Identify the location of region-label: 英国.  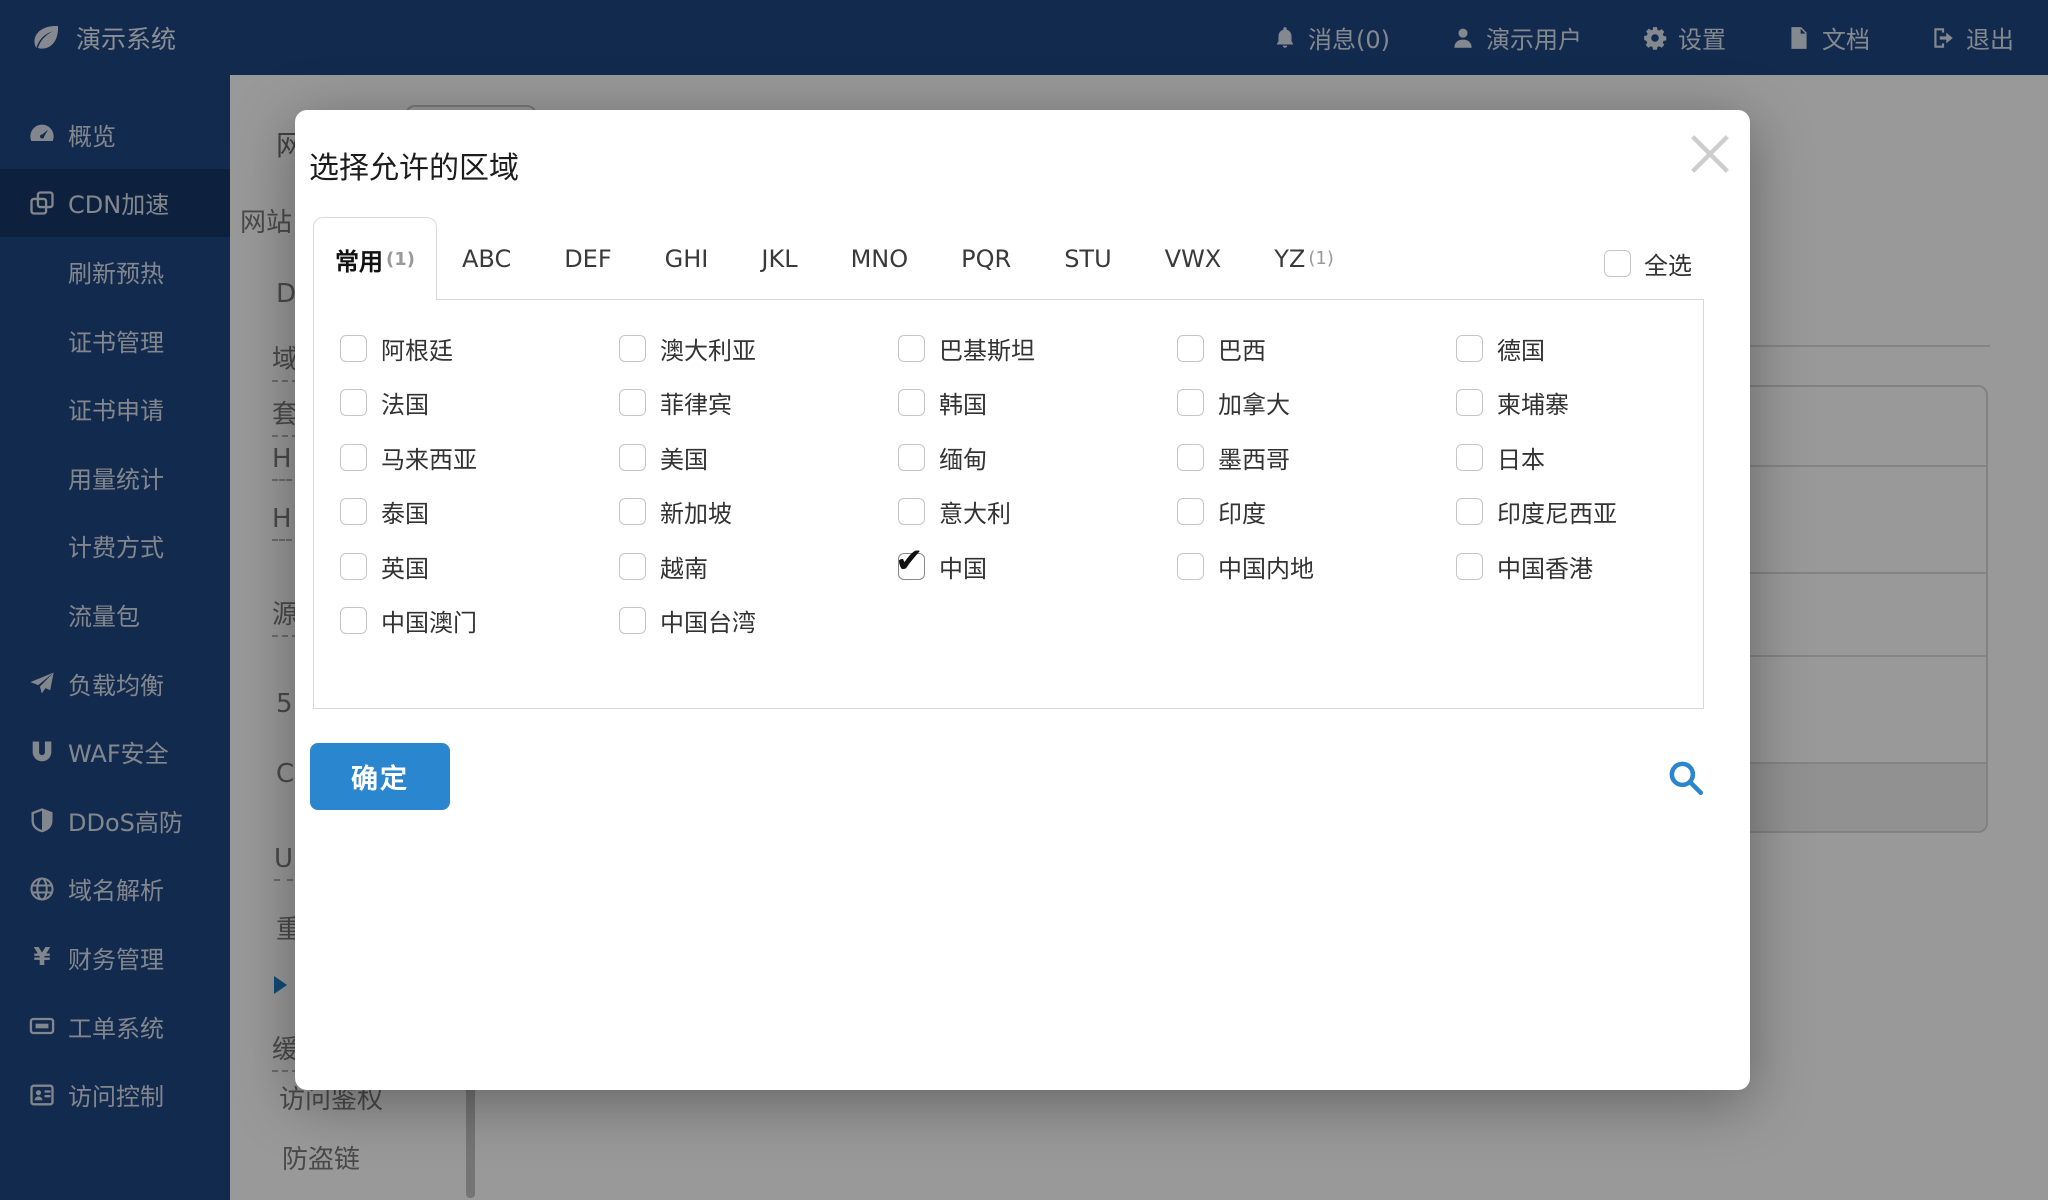
(405, 568).